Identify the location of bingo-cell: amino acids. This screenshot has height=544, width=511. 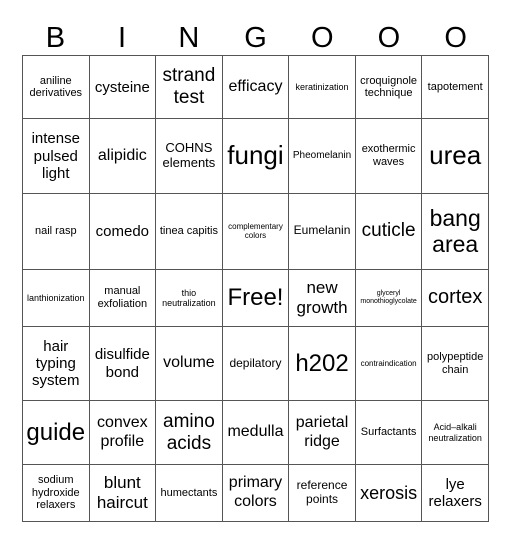
(189, 432).